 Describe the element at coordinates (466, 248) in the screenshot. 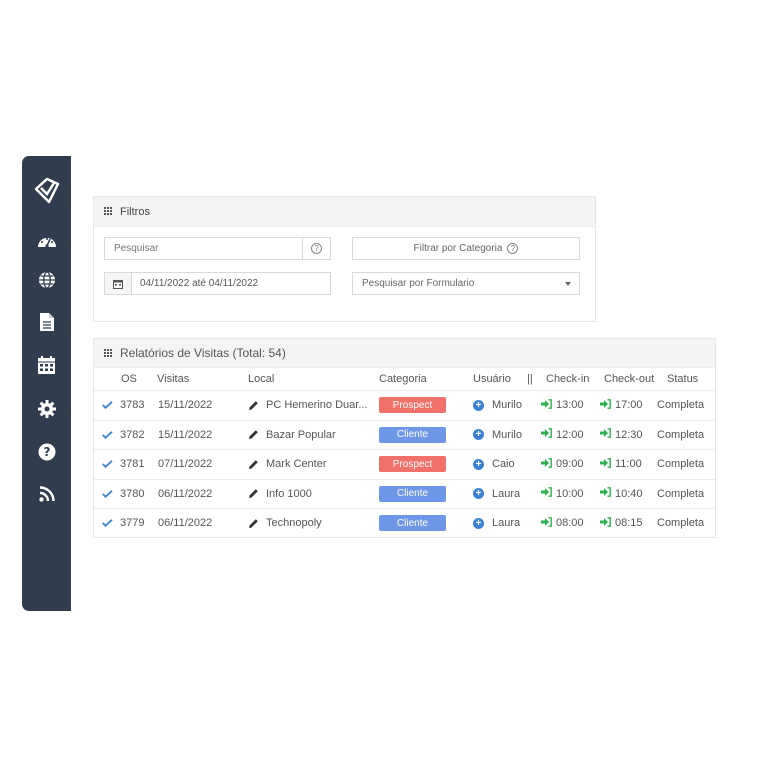

I see `category-filter-button: Filtrar por Categoria ?` at that location.